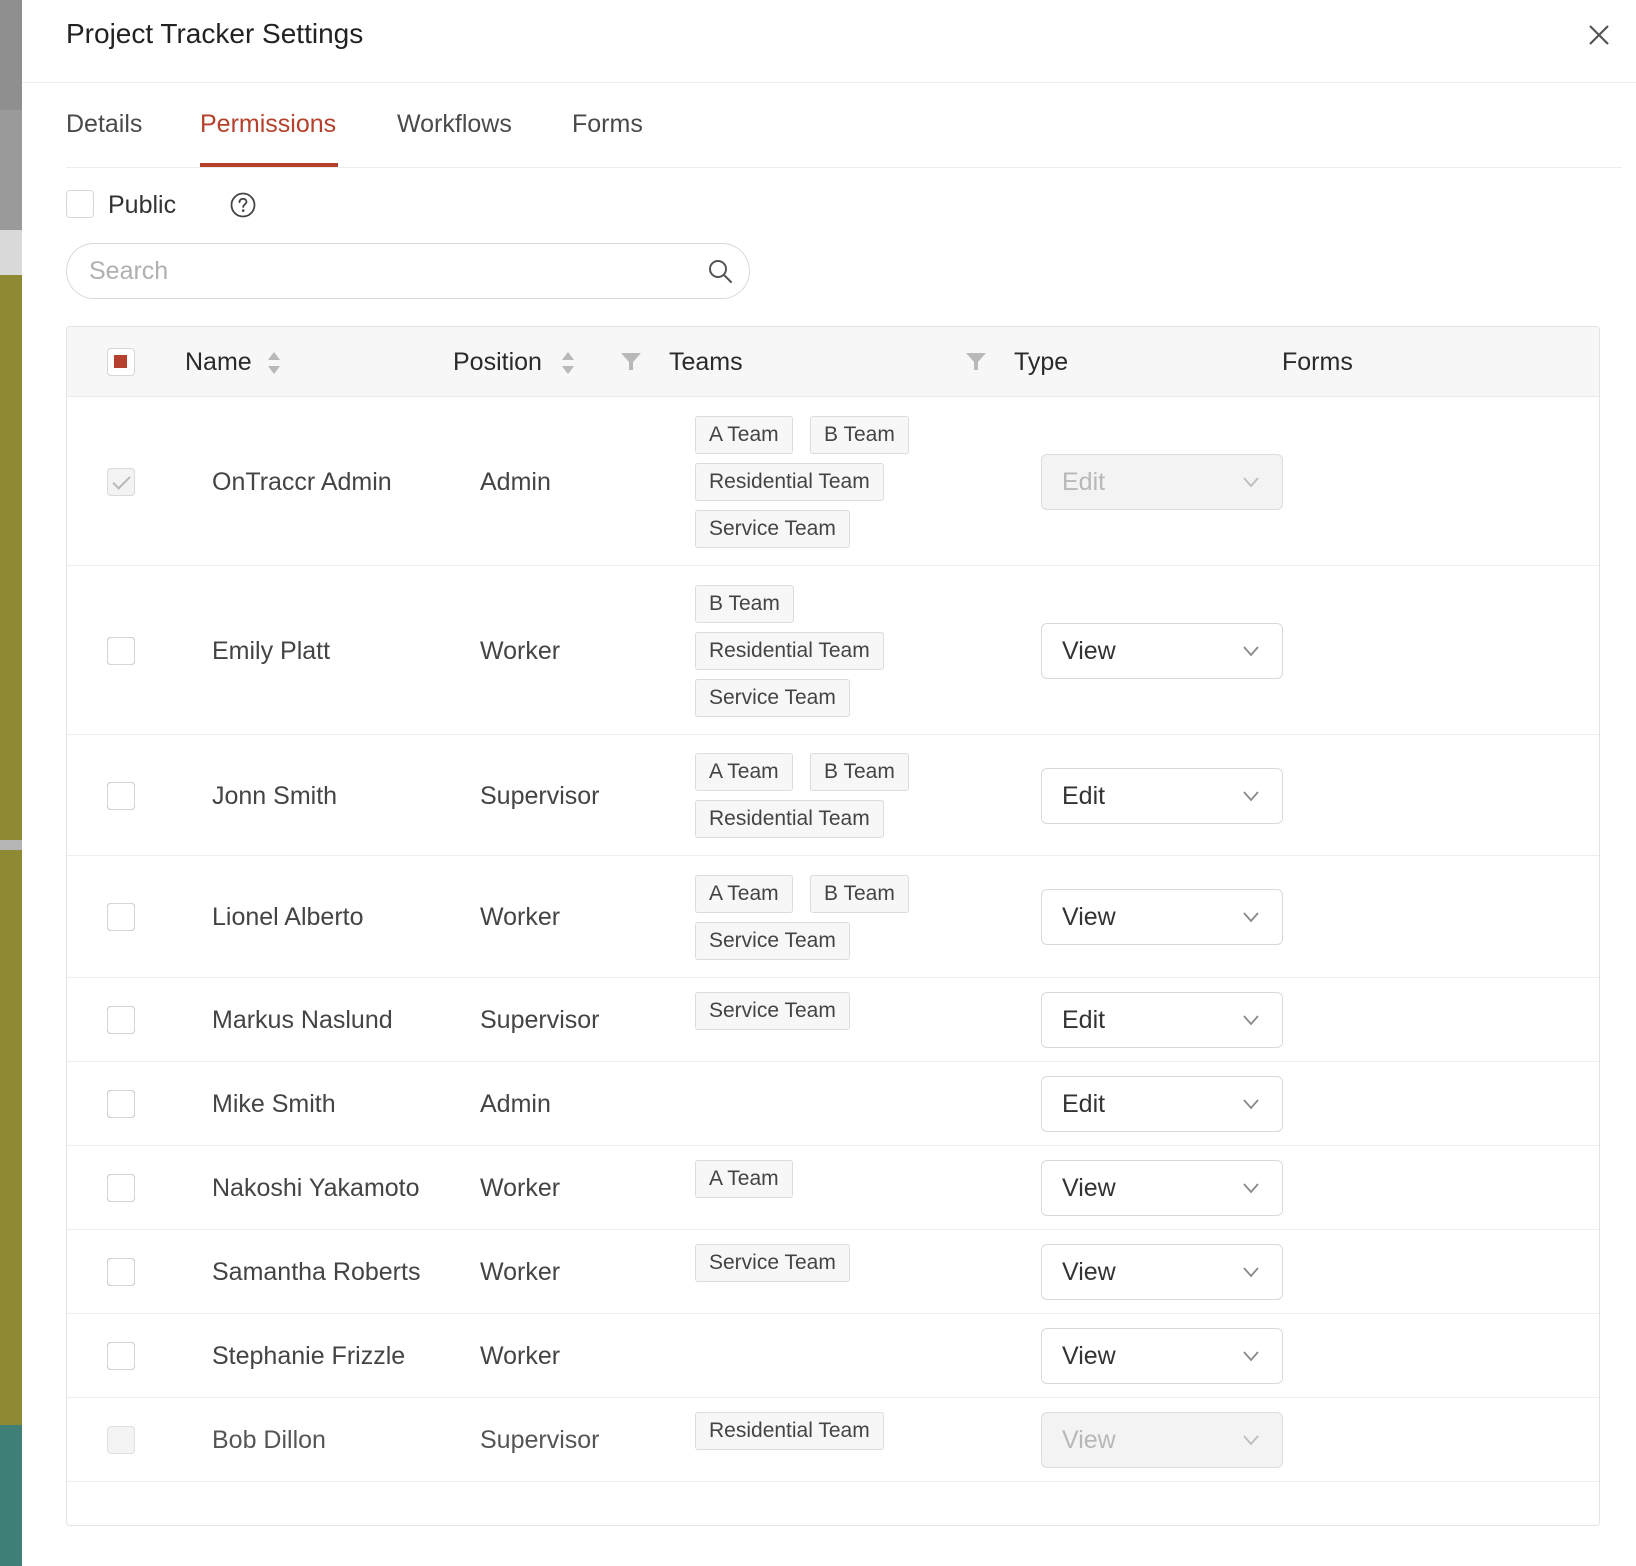  What do you see at coordinates (316, 1272) in the screenshot?
I see `user-name: Samantha Roberts` at bounding box center [316, 1272].